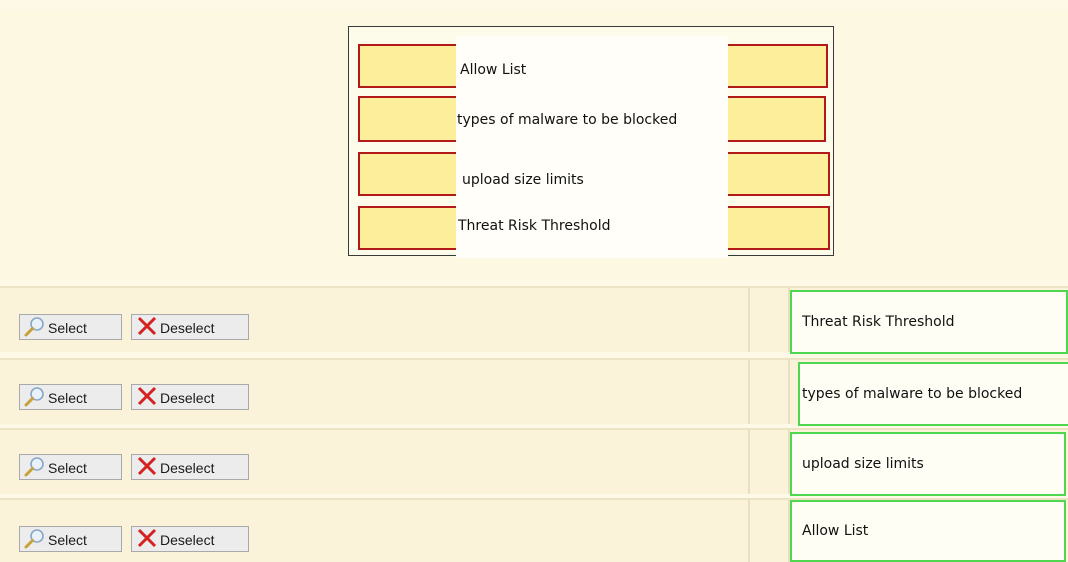  Describe the element at coordinates (928, 464) in the screenshot. I see `answer-box: upload size limits` at that location.